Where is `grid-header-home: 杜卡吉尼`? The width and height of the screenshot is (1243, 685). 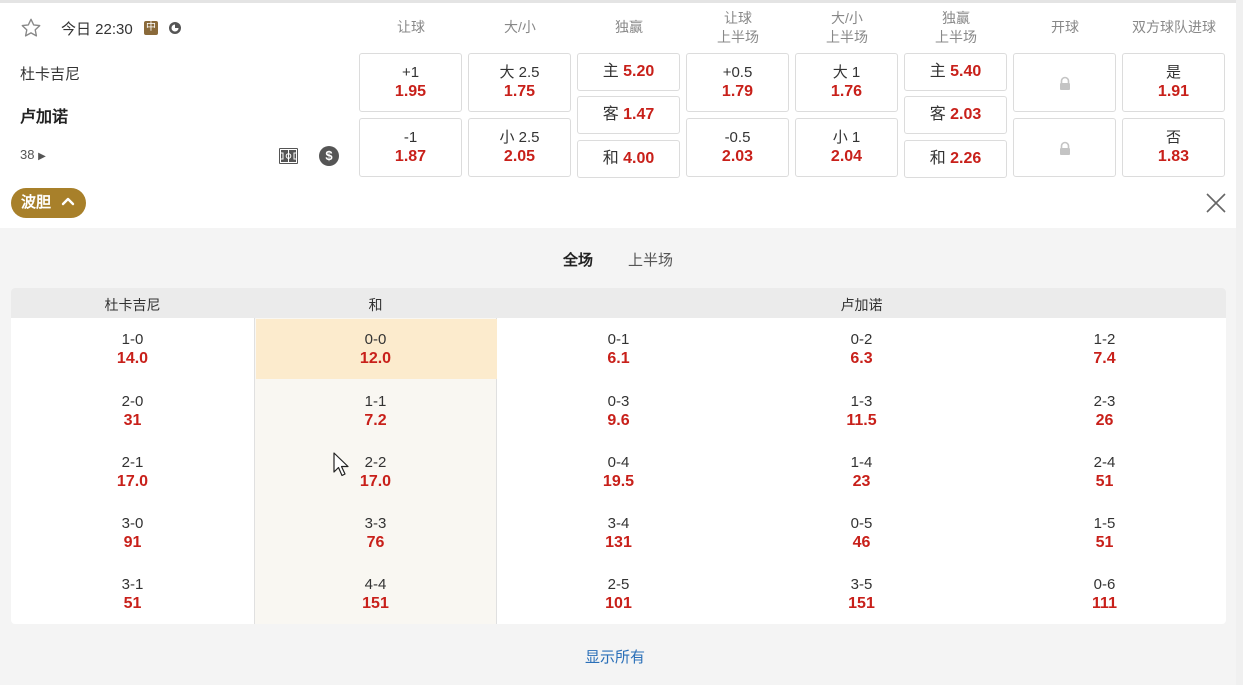
grid-header-home: 杜卡吉尼 is located at coordinates (132, 305).